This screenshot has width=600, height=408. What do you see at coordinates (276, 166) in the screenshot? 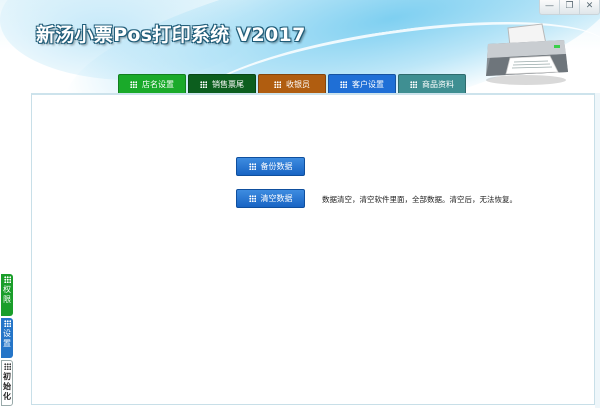
I see `backup-data-label: 备份数据` at bounding box center [276, 166].